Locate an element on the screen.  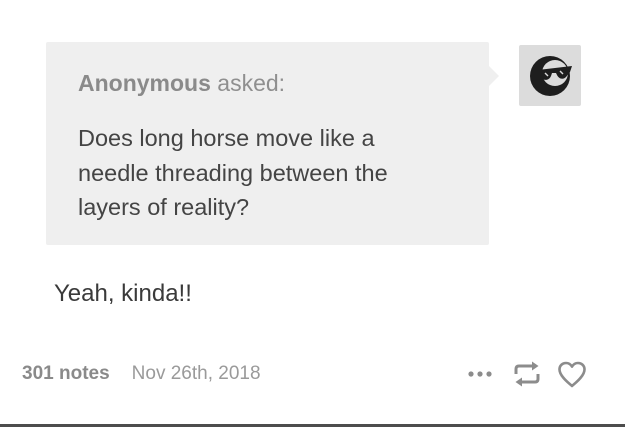
answer-text: Yeah, kinda!! is located at coordinates (123, 293).